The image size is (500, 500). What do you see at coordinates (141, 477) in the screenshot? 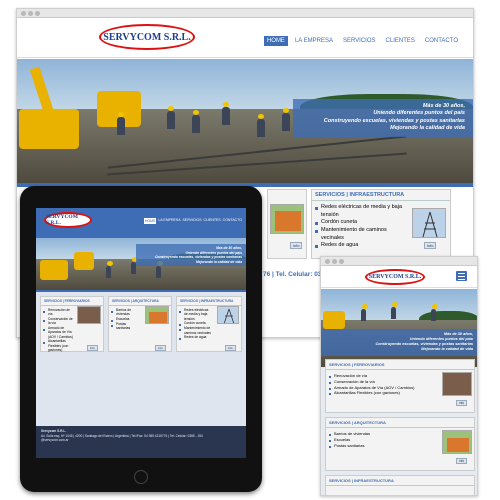
I see `home-button-icon` at bounding box center [141, 477].